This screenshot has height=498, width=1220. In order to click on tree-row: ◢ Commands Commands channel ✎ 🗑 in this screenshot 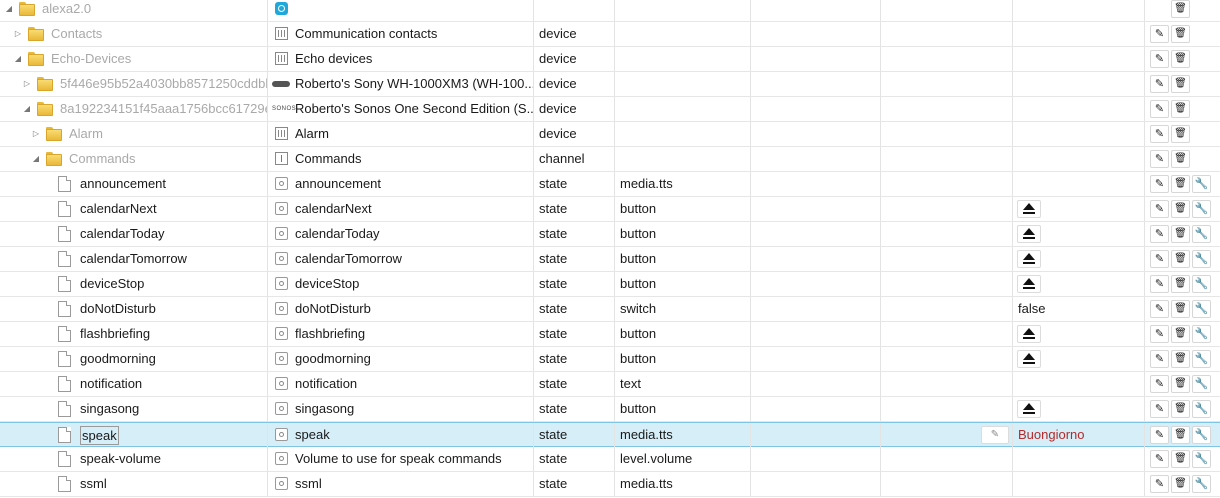, I will do `click(610, 159)`.